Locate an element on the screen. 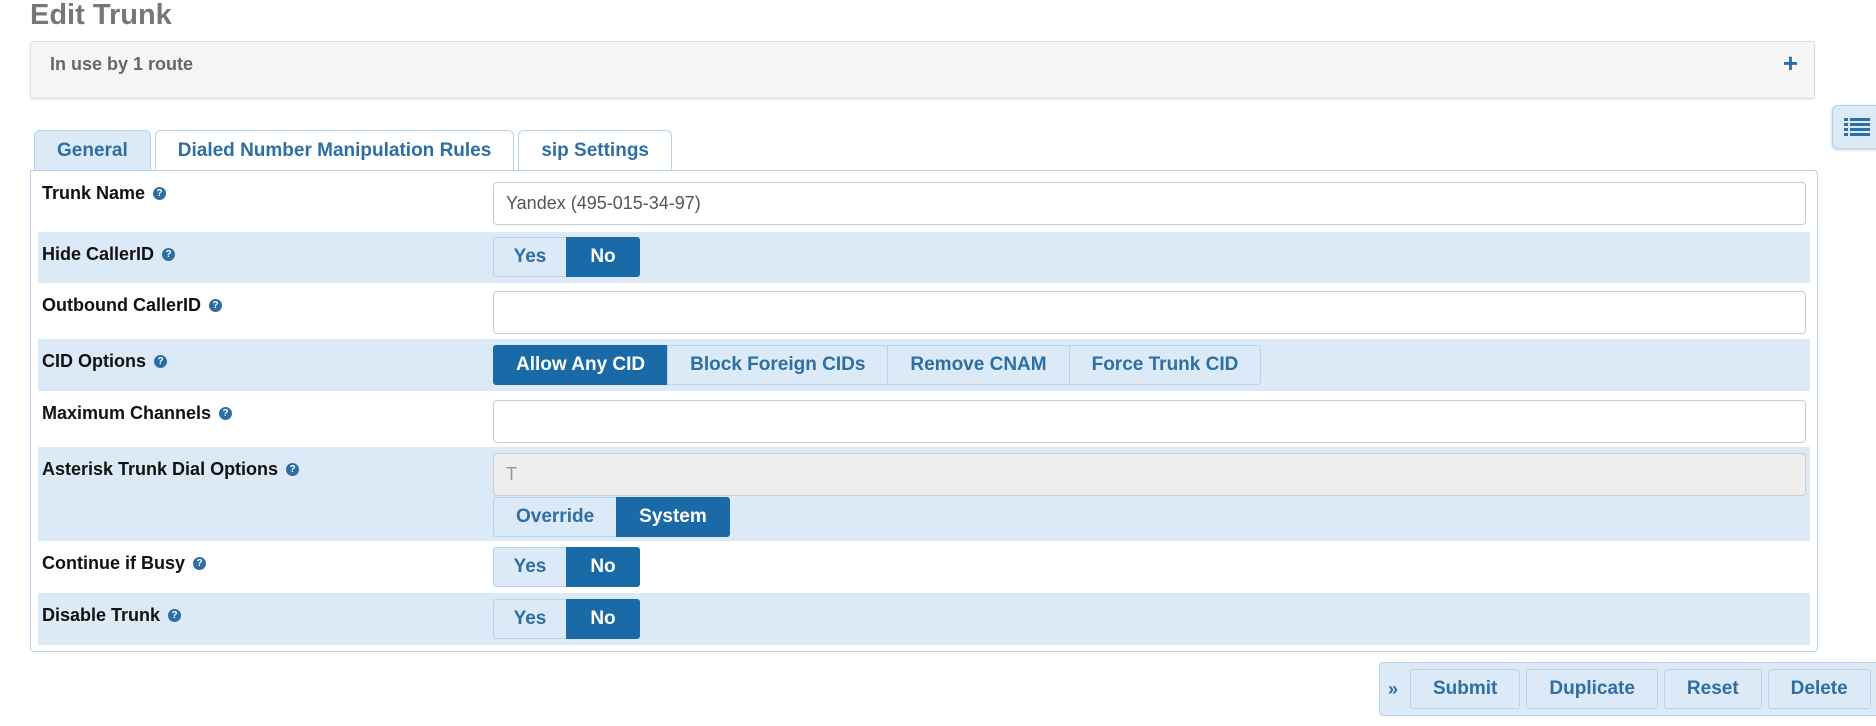  row-continue-if-busy: Continue if Busy ? Yes No is located at coordinates (924, 567).